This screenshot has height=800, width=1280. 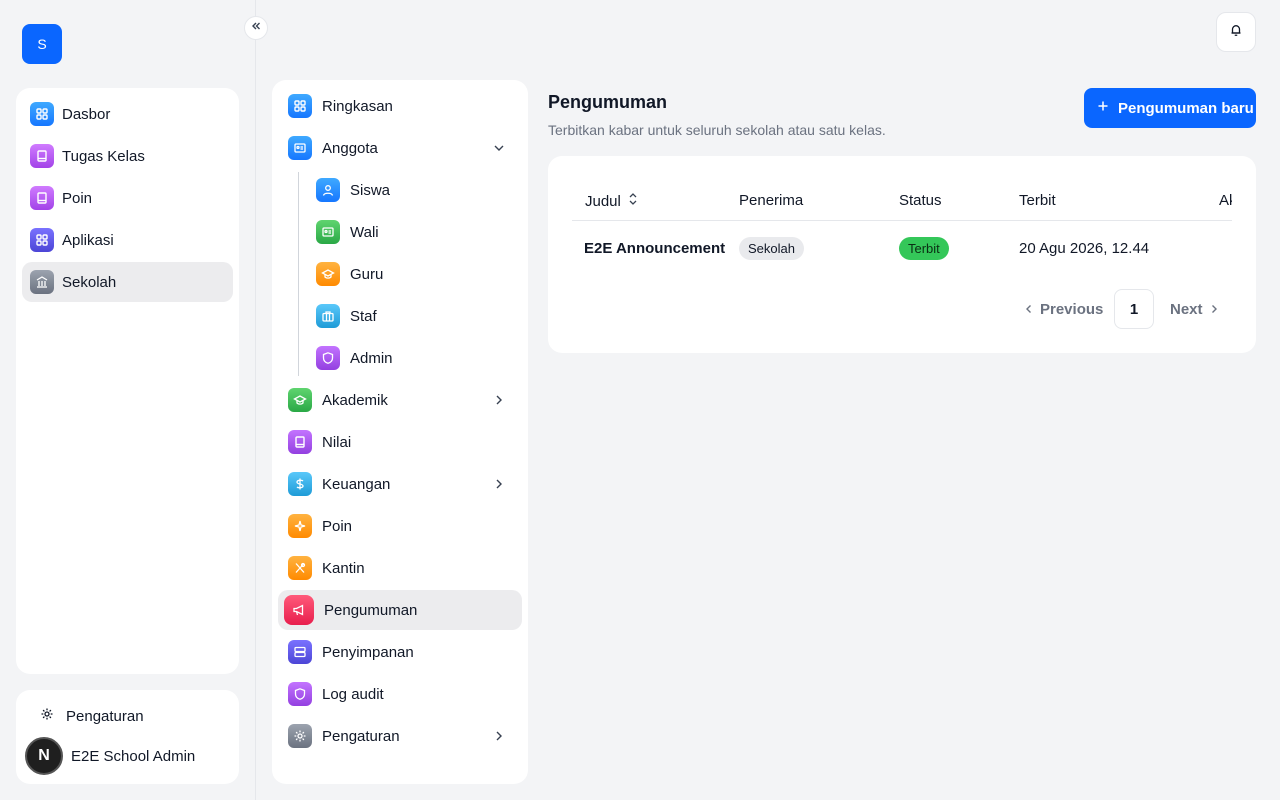 What do you see at coordinates (356, 484) in the screenshot?
I see `section-item-label: Keuangan` at bounding box center [356, 484].